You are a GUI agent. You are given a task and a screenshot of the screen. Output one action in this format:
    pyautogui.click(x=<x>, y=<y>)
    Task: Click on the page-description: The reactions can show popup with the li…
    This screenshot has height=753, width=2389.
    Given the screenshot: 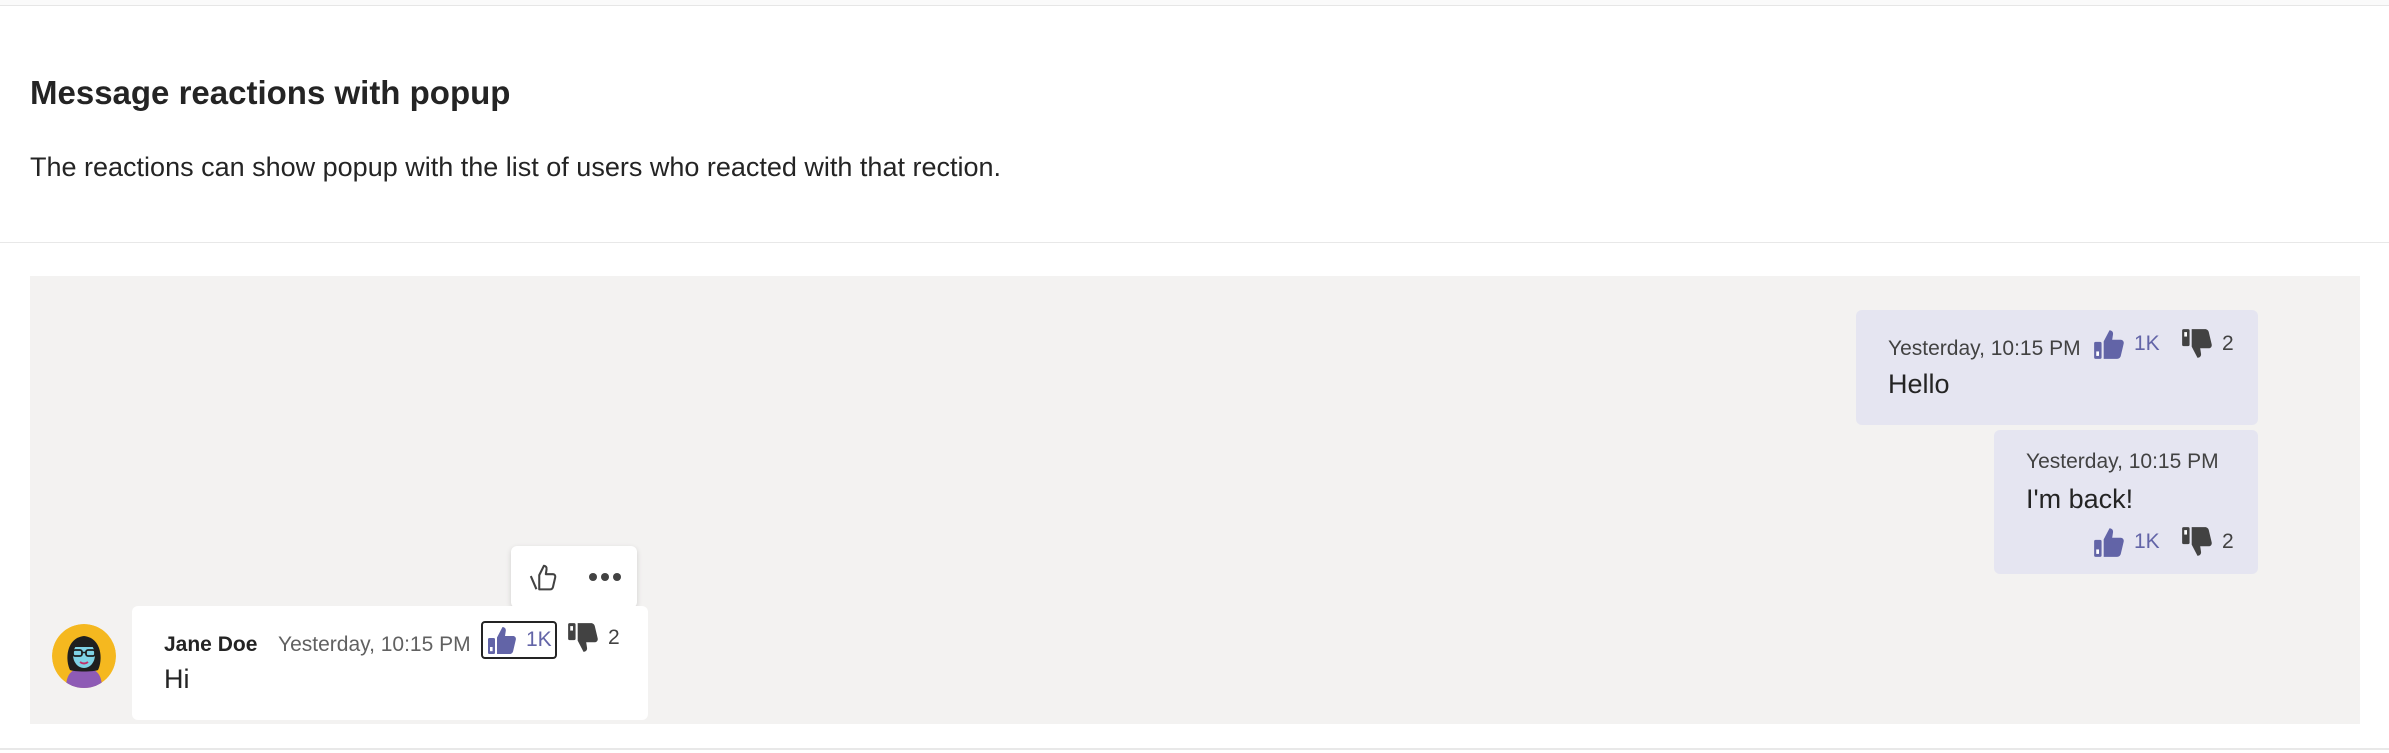 What is the action you would take?
    pyautogui.click(x=516, y=167)
    